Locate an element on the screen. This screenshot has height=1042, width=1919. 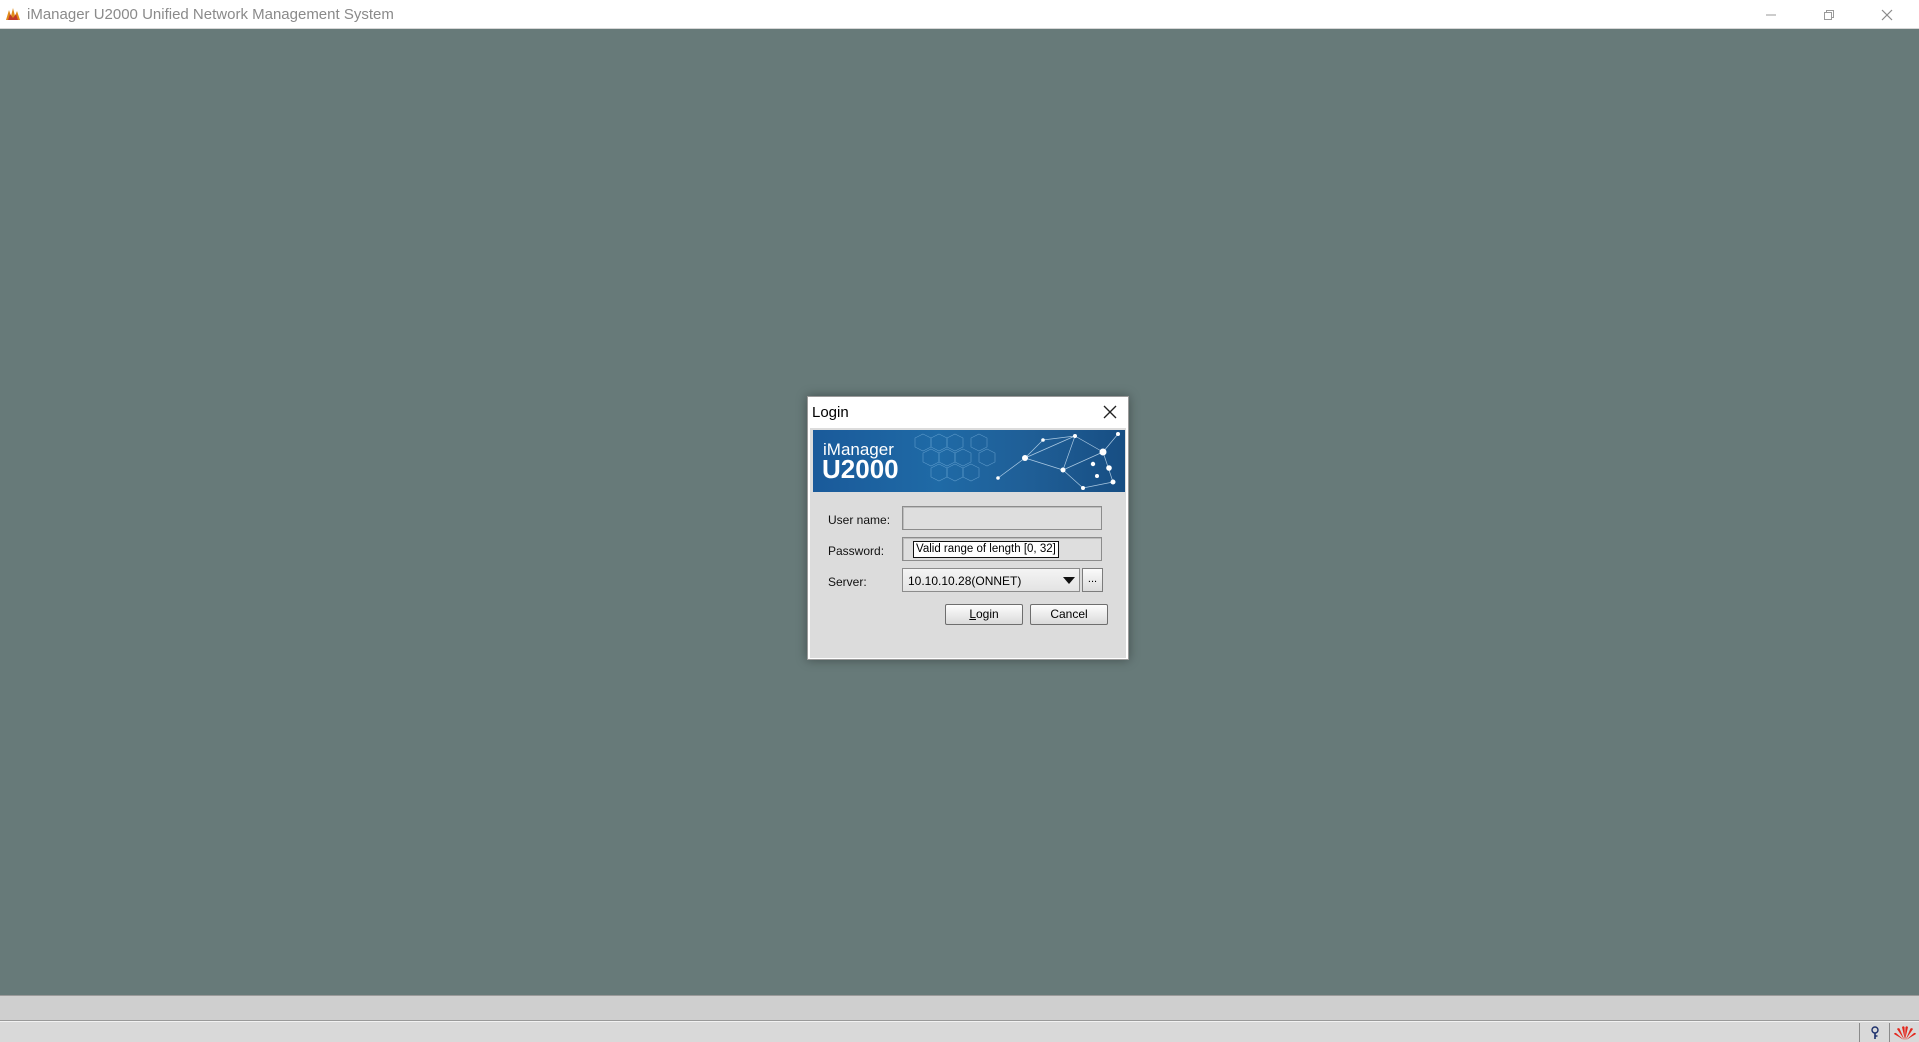
cancel-button: Cancel is located at coordinates (1069, 614).